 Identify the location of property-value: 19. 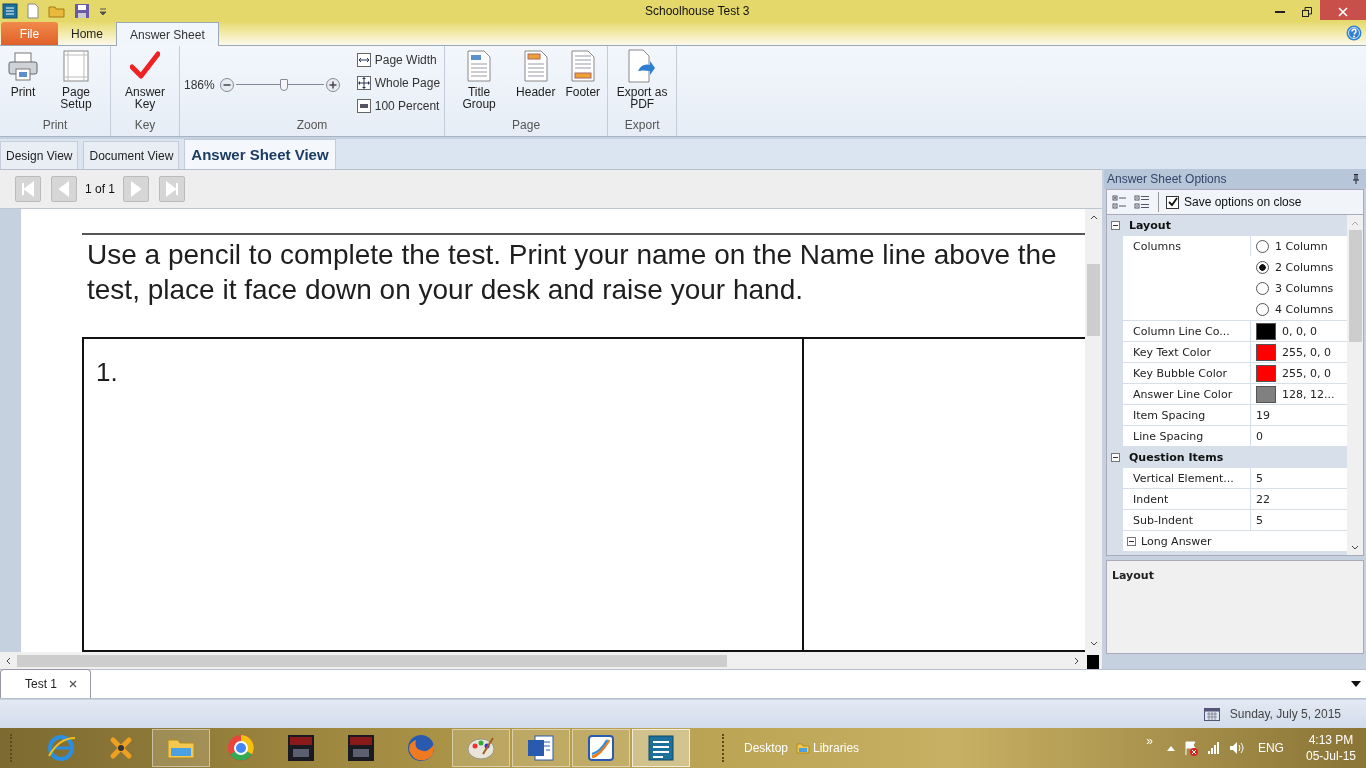
(1263, 415).